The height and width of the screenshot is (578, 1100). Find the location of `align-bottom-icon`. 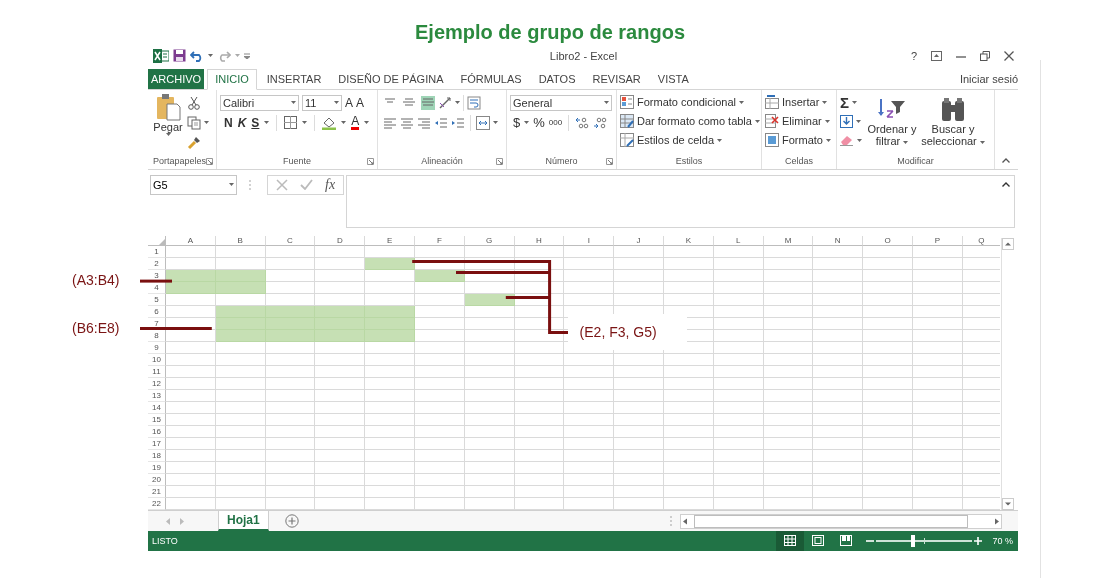

align-bottom-icon is located at coordinates (428, 102).